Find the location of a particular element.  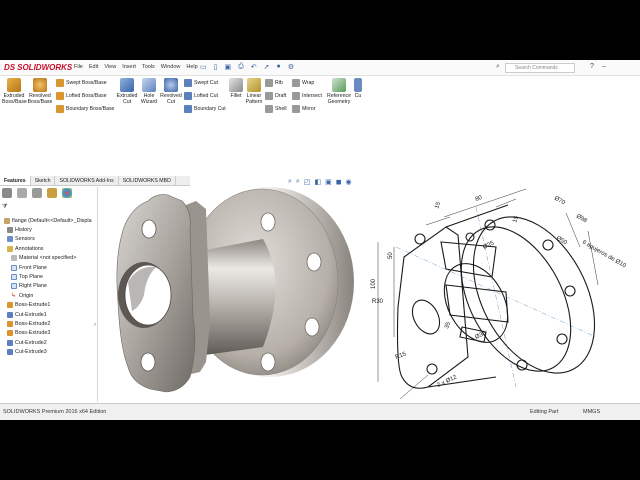

boundary-boss-button: Boundary Boss/Base is located at coordinates (85, 109).